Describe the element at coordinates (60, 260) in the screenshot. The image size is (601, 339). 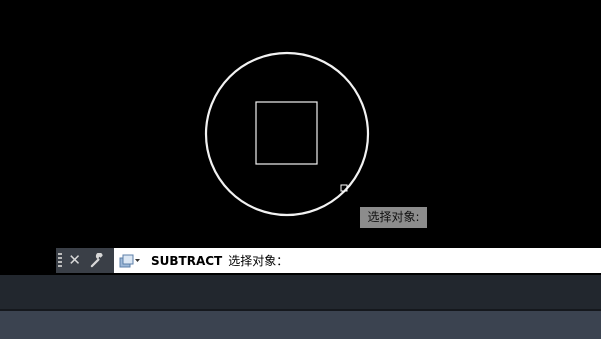
I see `grip-icon` at that location.